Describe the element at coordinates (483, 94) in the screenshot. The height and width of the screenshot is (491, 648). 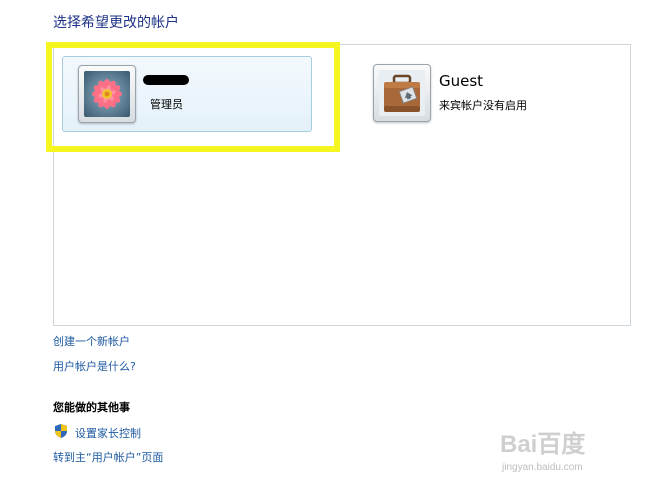
I see `account-tile-guest: Guest 来宾帐户没有启用` at that location.